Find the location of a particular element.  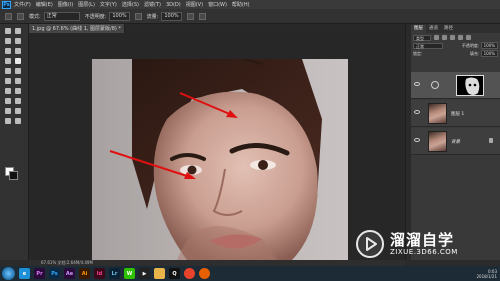

layer-mask-thumbnail is located at coordinates (470, 85).